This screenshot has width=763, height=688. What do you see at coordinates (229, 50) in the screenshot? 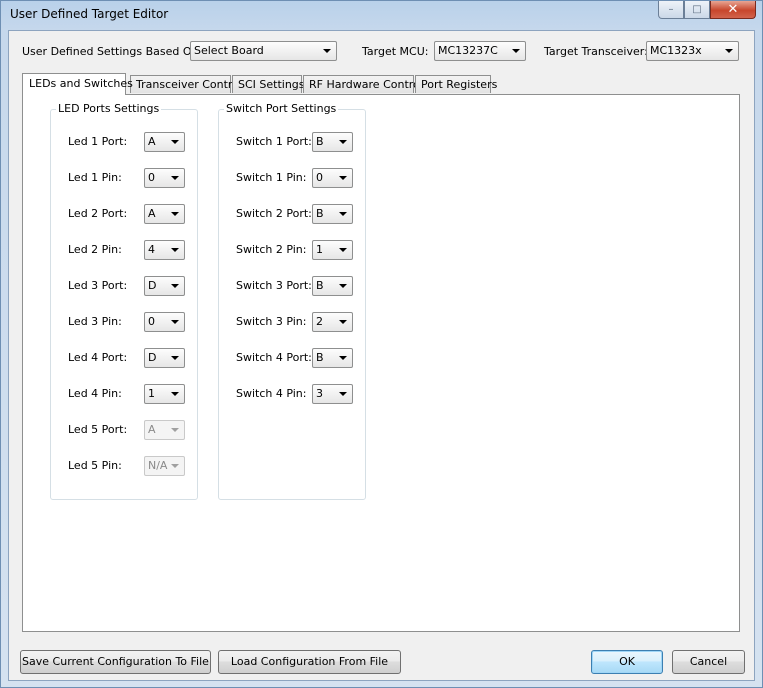
I see `settings-based-on-value: Select Board` at bounding box center [229, 50].